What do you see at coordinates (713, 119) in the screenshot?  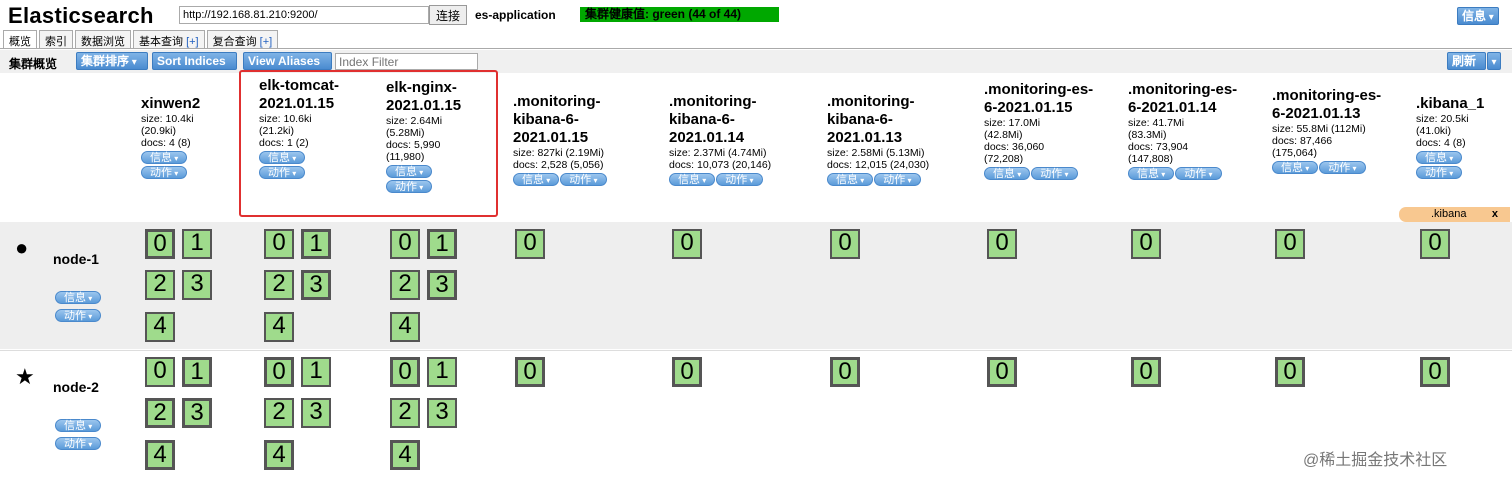 I see `index-name: .monitoring-kibana-6-2021.01.14` at bounding box center [713, 119].